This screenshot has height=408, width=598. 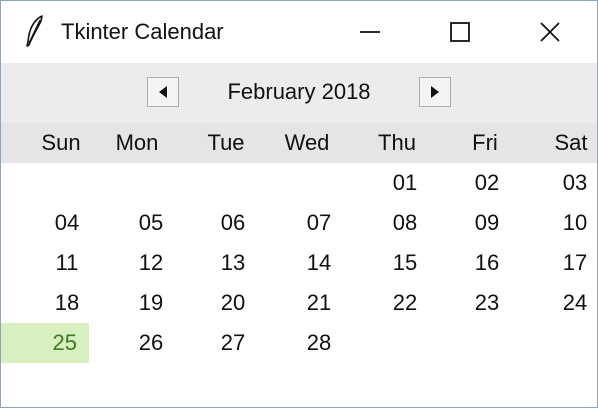 What do you see at coordinates (319, 303) in the screenshot?
I see `day-21: 21` at bounding box center [319, 303].